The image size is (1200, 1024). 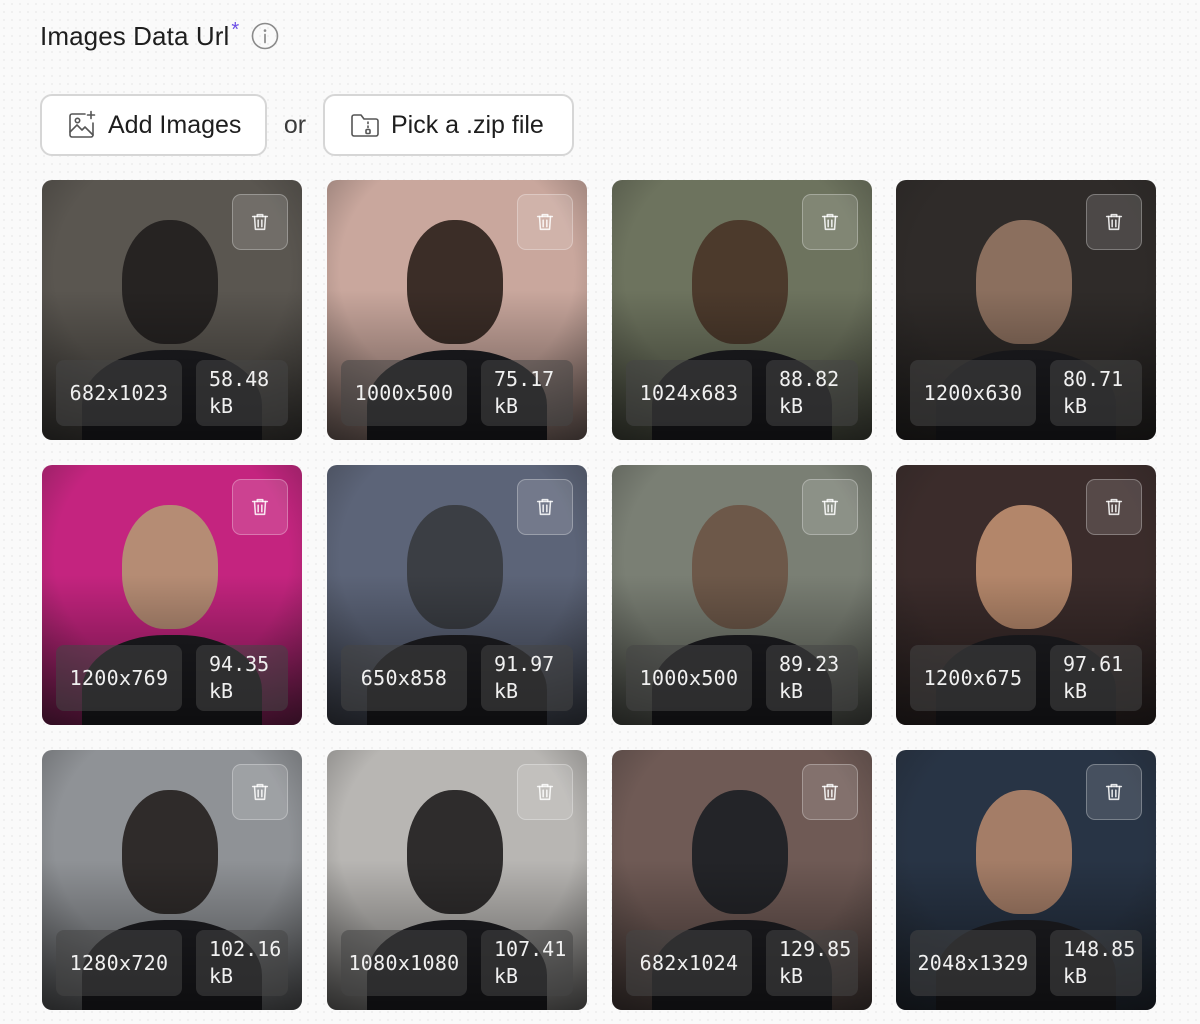 What do you see at coordinates (119, 678) in the screenshot?
I see `image-dimensions-badge: 1200x769` at bounding box center [119, 678].